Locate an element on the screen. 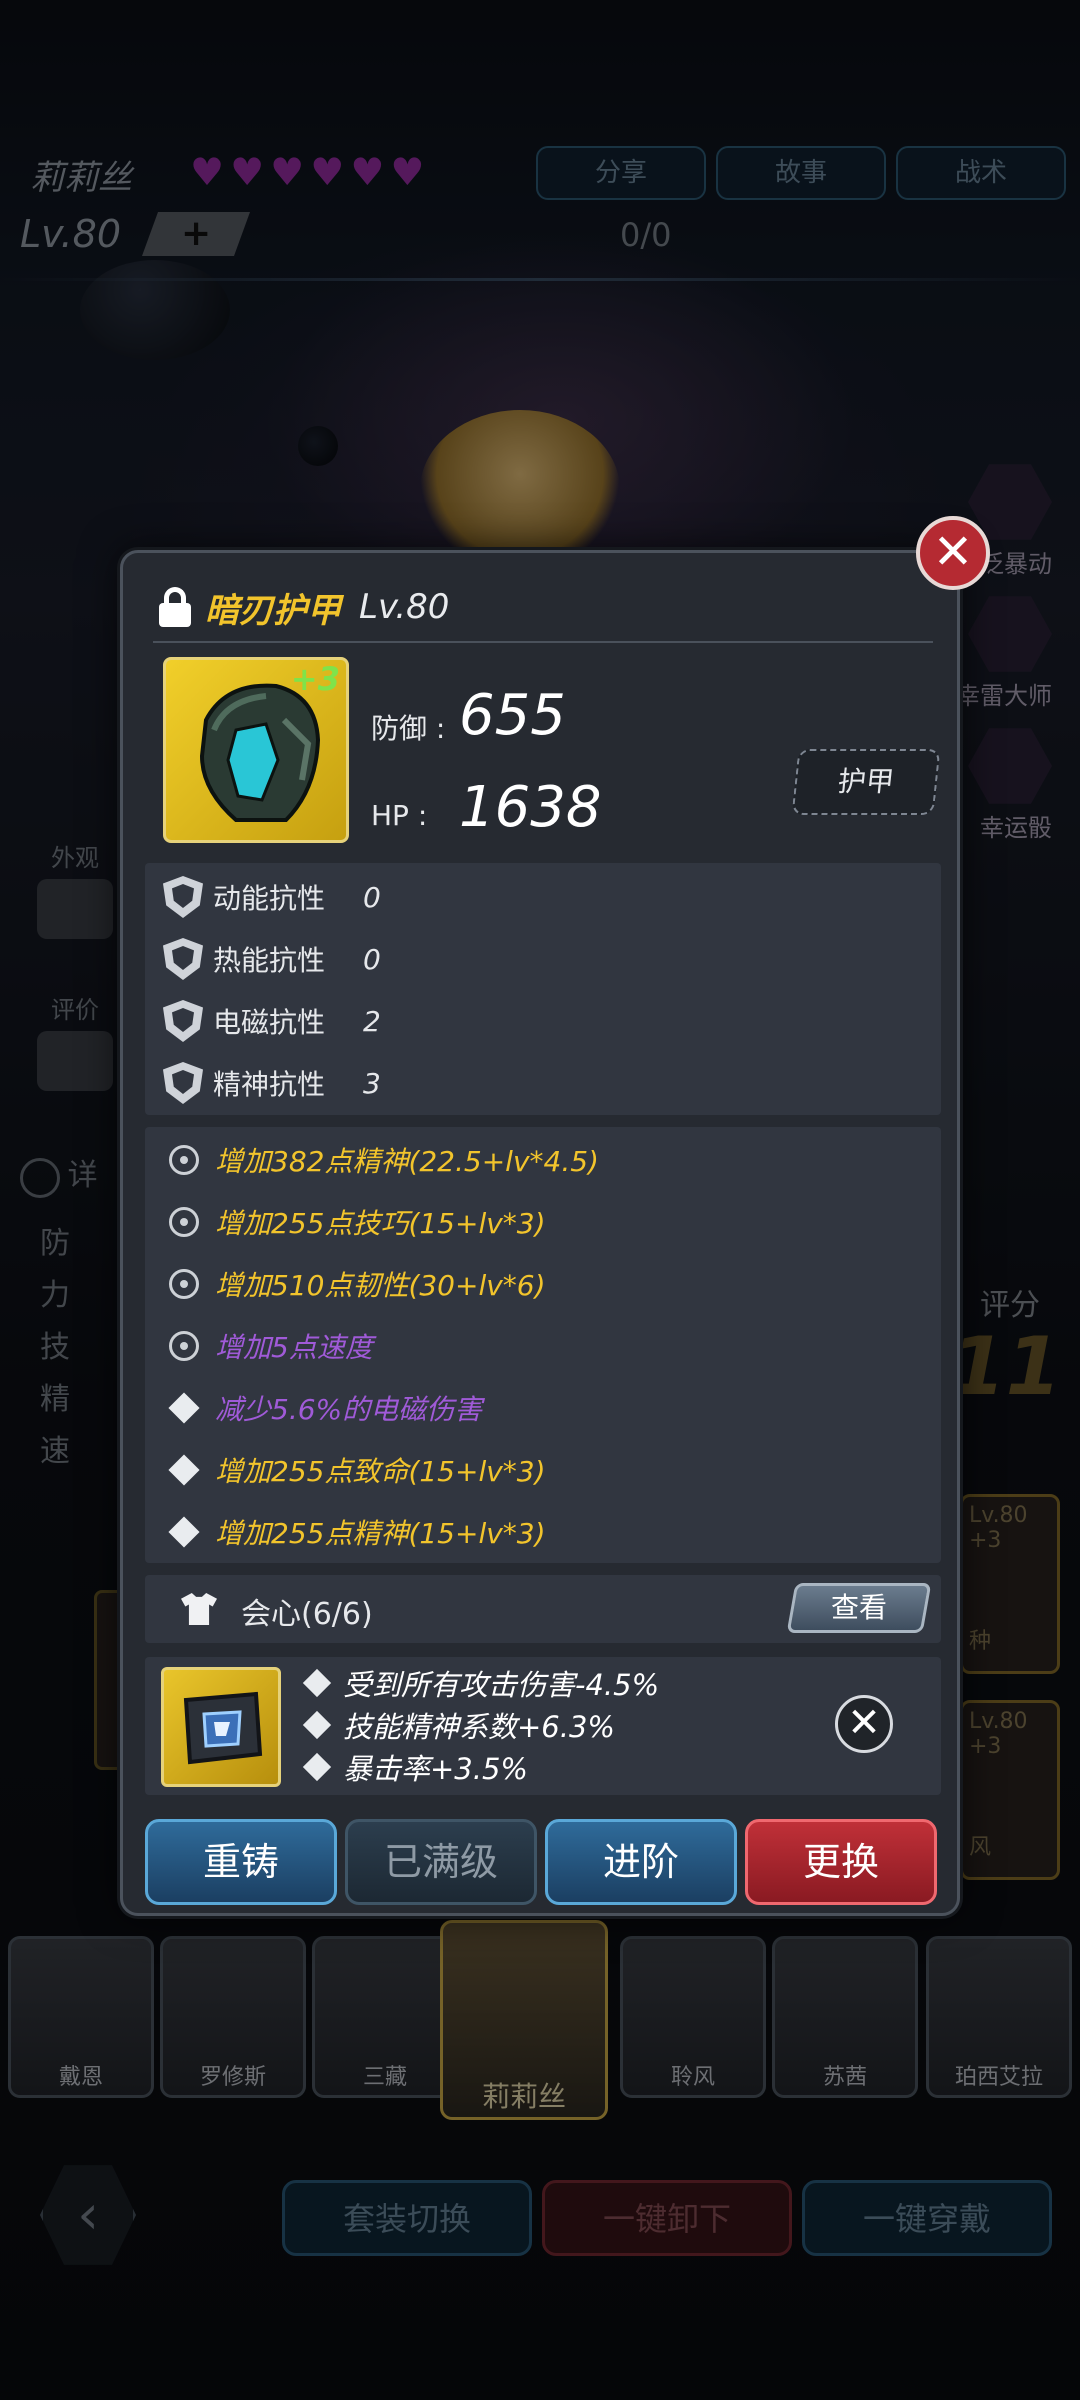 The image size is (1080, 2400). gem-effect: 受到所有攻击伤害-4.5% is located at coordinates (481, 1683).